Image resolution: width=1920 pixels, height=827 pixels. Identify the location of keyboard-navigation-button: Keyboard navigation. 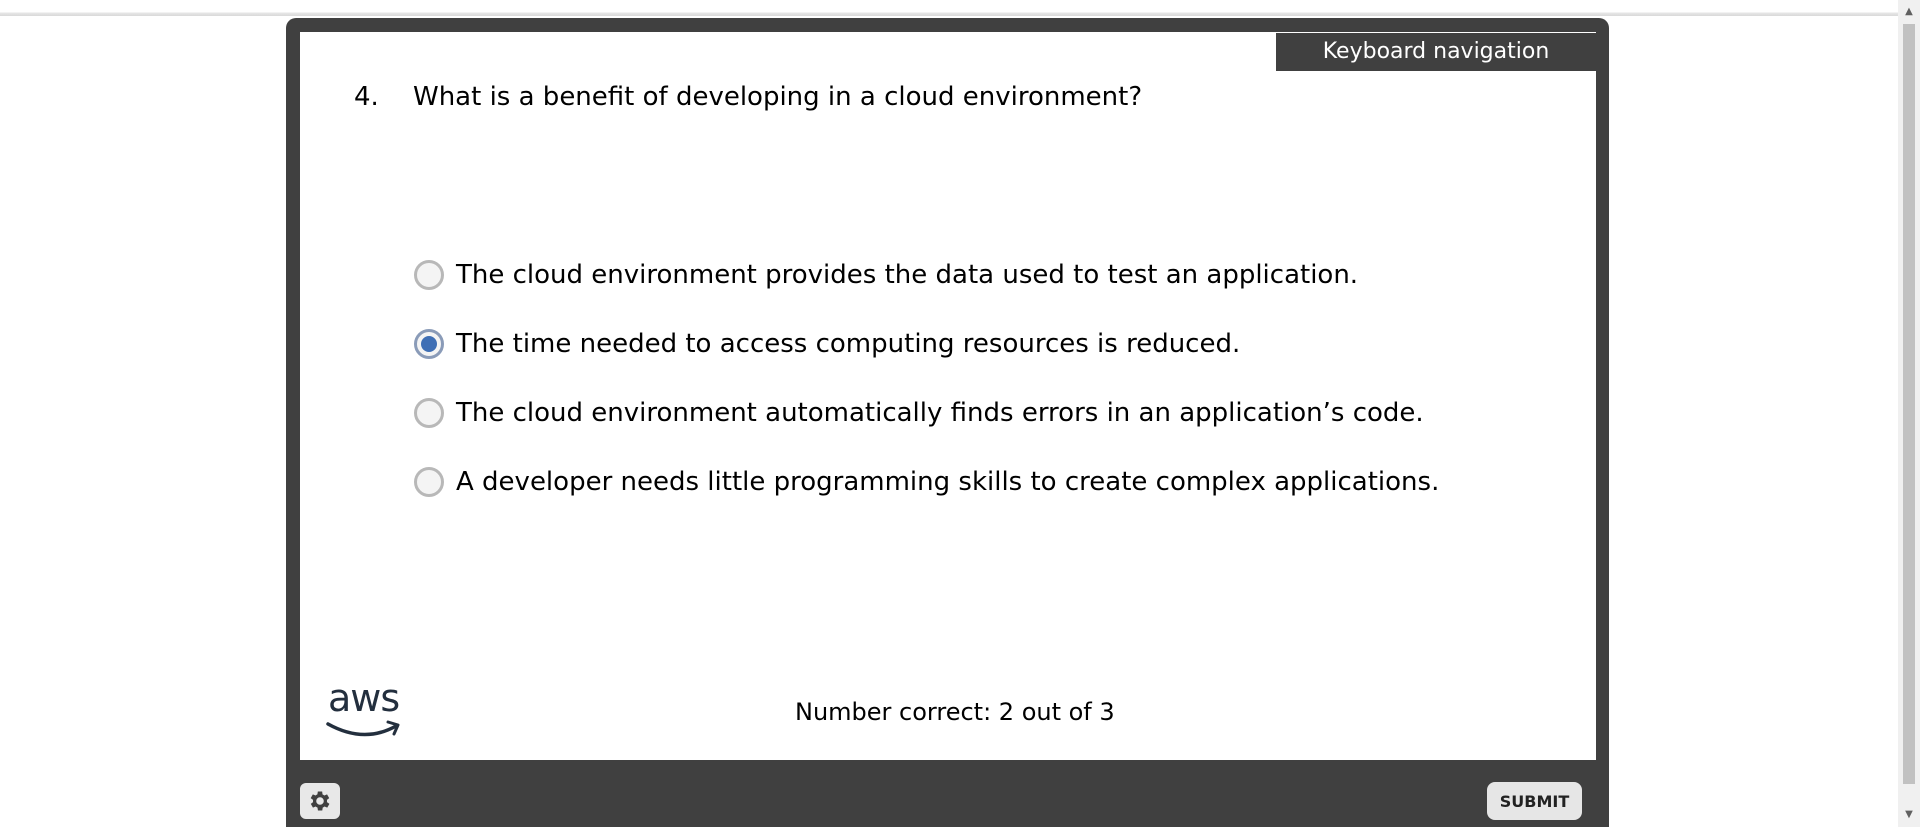
(1436, 52).